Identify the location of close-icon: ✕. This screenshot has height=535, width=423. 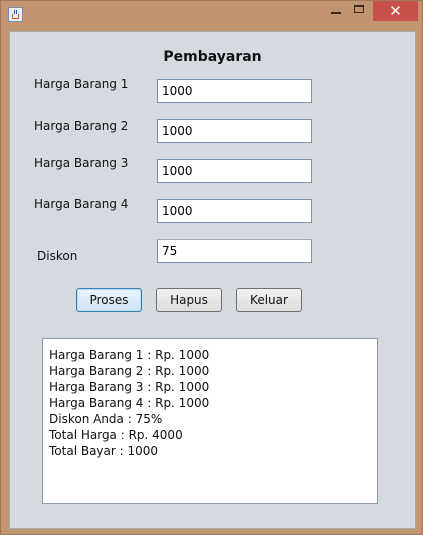
(395, 11).